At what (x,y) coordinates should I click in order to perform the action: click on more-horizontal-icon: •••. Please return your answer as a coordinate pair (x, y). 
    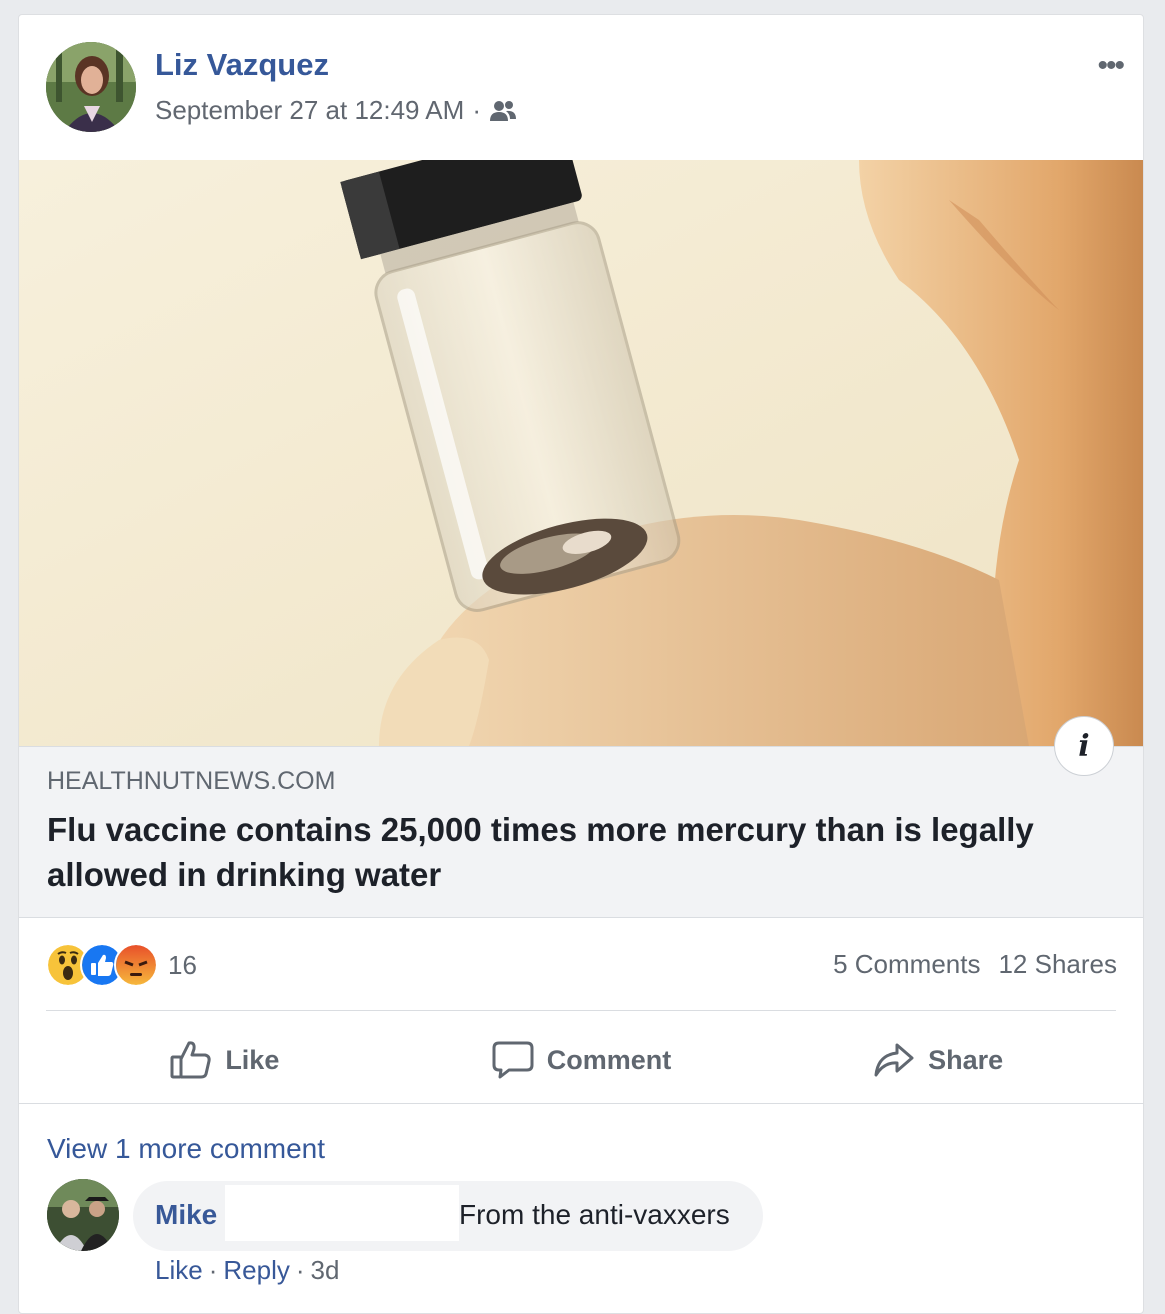
    Looking at the image, I should click on (1110, 66).